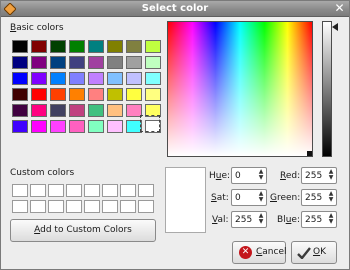 The width and height of the screenshot is (350, 270). Describe the element at coordinates (309, 153) in the screenshot. I see `picker-cursor` at that location.